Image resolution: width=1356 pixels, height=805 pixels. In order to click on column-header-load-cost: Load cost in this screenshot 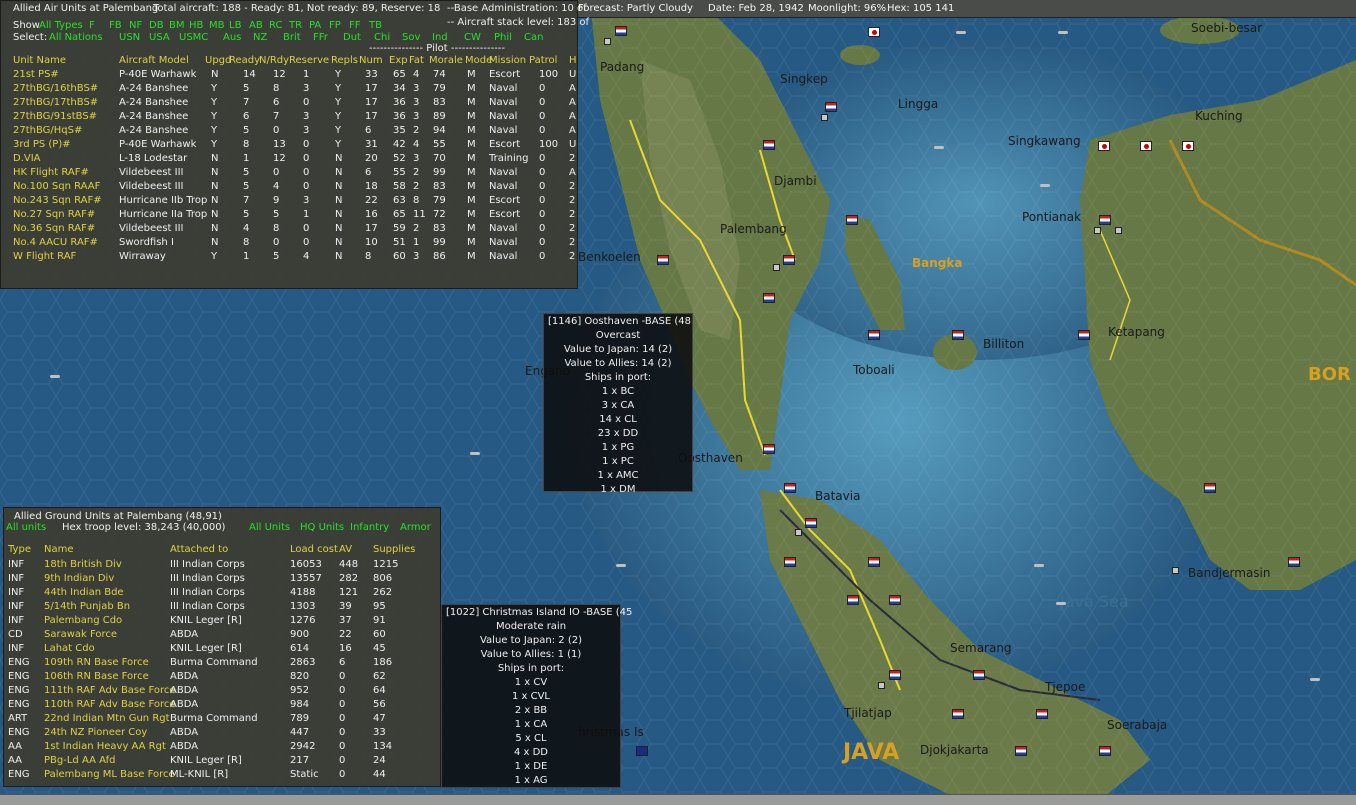, I will do `click(314, 549)`.